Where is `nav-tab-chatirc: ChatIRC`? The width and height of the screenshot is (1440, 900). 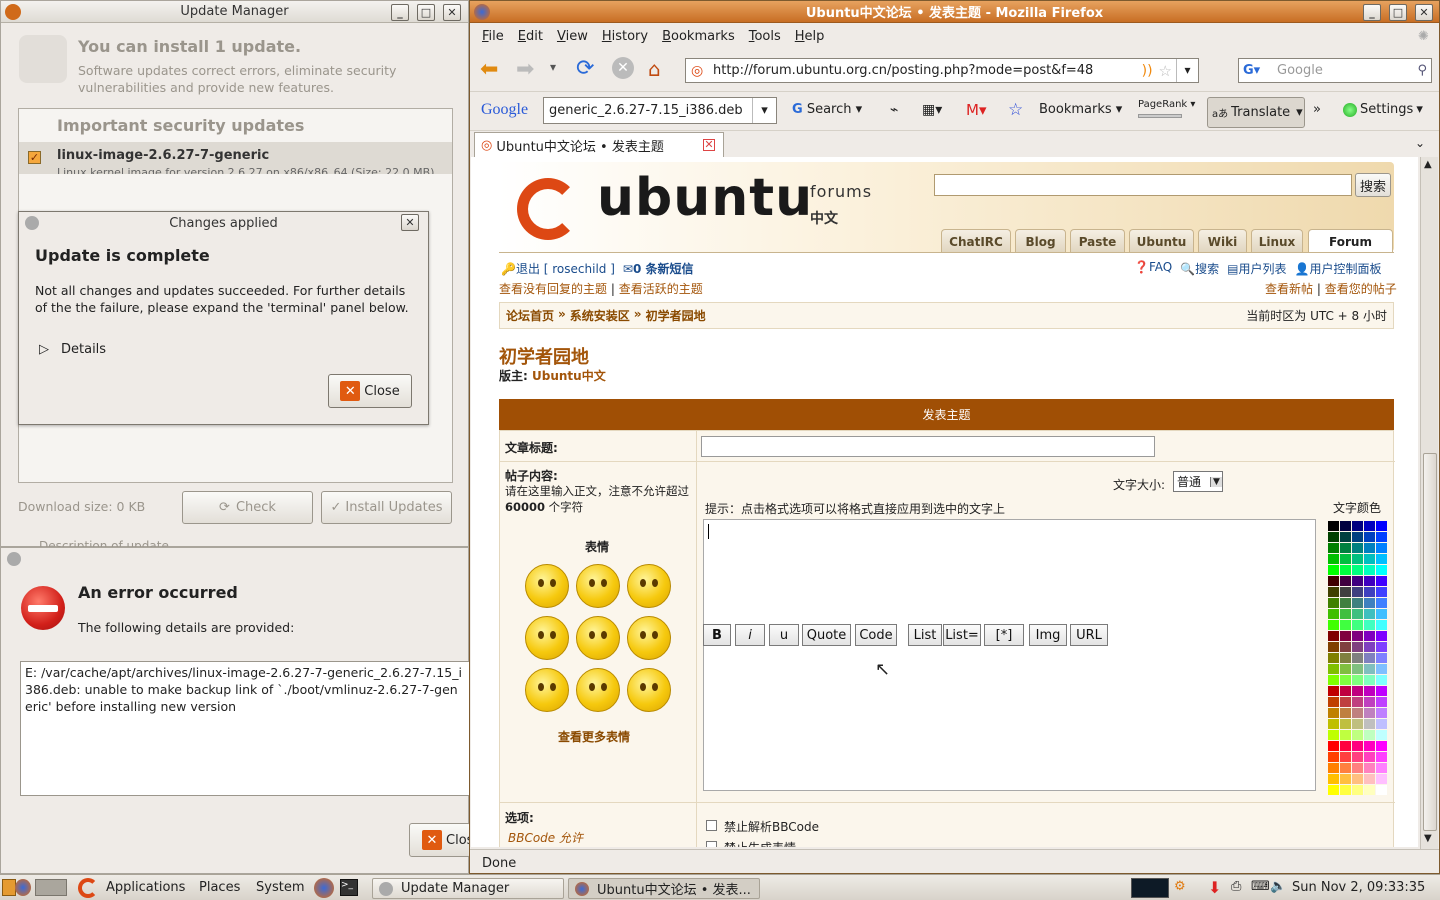
nav-tab-chatirc: ChatIRC is located at coordinates (976, 241).